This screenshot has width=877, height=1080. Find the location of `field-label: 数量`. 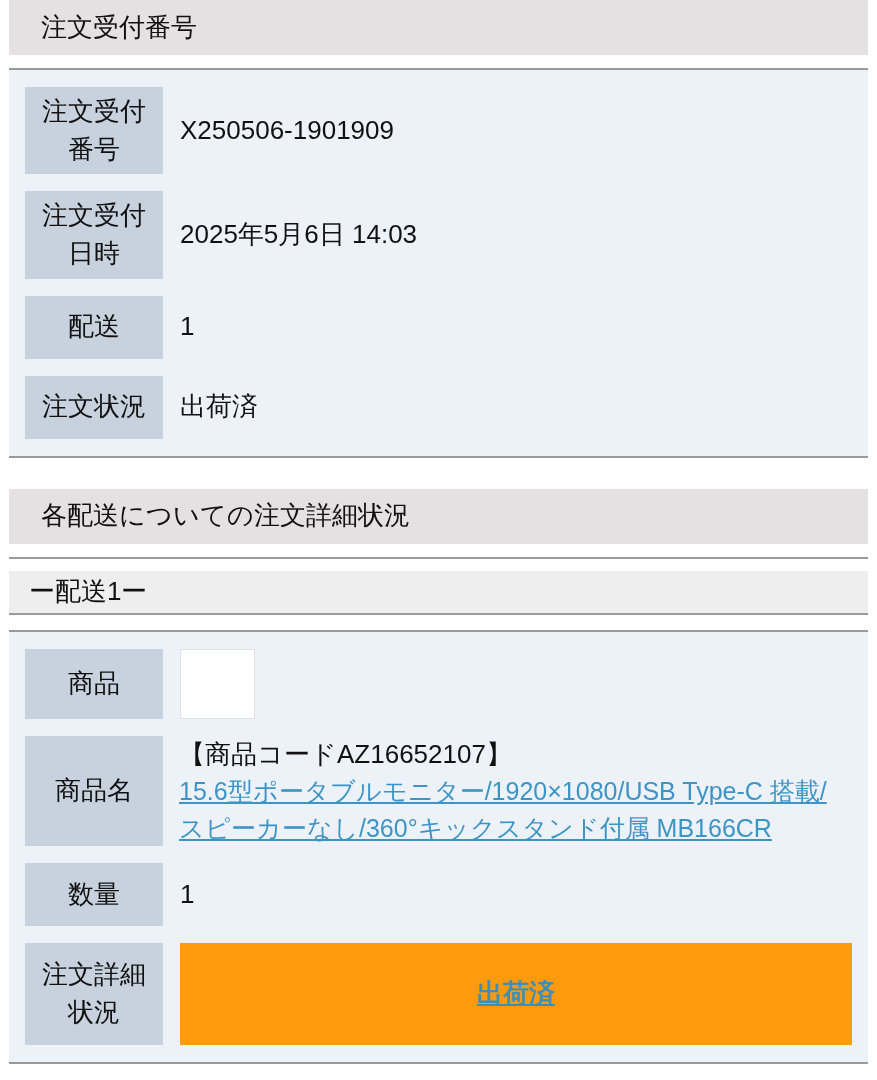

field-label: 数量 is located at coordinates (94, 894).